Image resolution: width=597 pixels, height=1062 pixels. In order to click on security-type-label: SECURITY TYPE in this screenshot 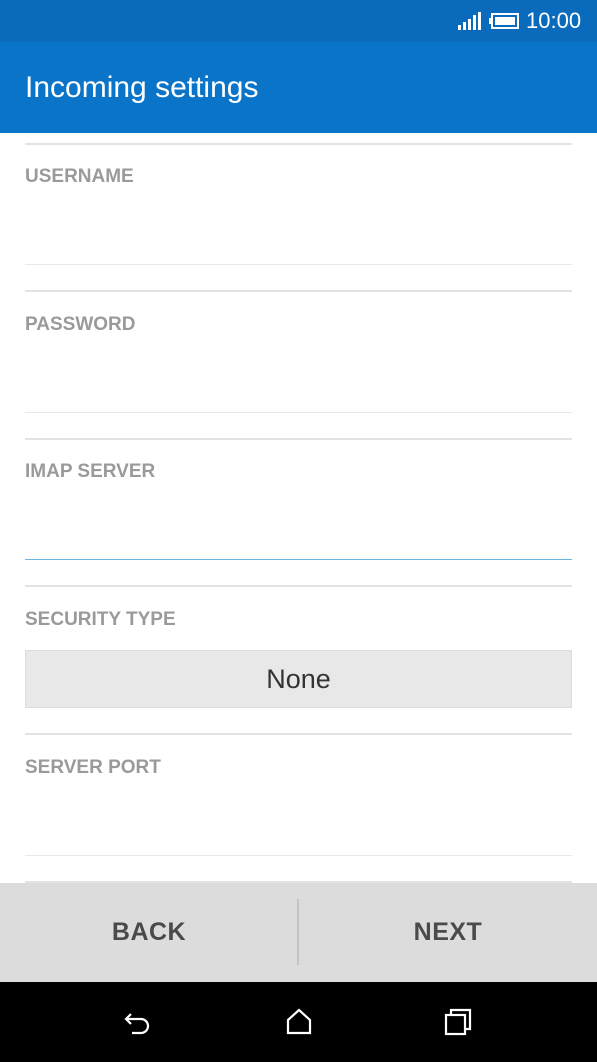, I will do `click(100, 619)`.